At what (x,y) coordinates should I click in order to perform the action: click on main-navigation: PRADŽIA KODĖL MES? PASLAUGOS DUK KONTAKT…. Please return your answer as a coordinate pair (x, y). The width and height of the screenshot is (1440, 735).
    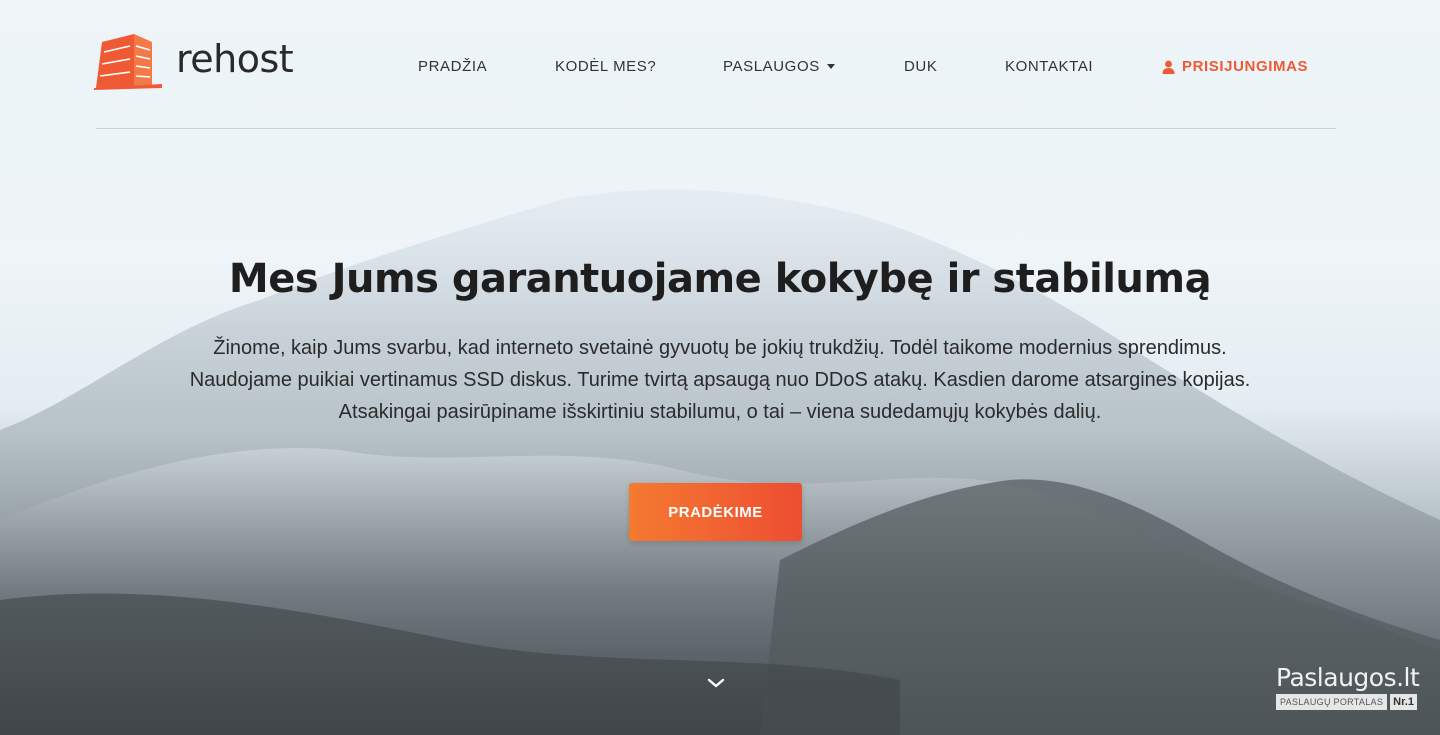
    Looking at the image, I should click on (720, 68).